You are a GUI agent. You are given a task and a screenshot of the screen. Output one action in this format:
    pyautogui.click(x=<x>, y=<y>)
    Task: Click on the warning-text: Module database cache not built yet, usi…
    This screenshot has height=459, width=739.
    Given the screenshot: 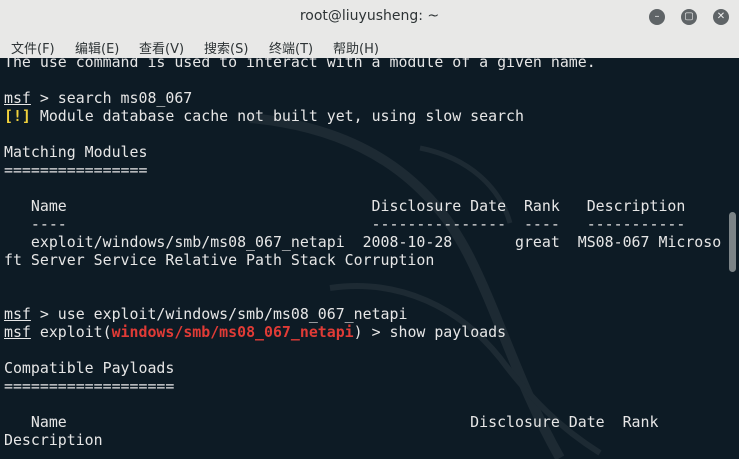 What is the action you would take?
    pyautogui.click(x=277, y=116)
    